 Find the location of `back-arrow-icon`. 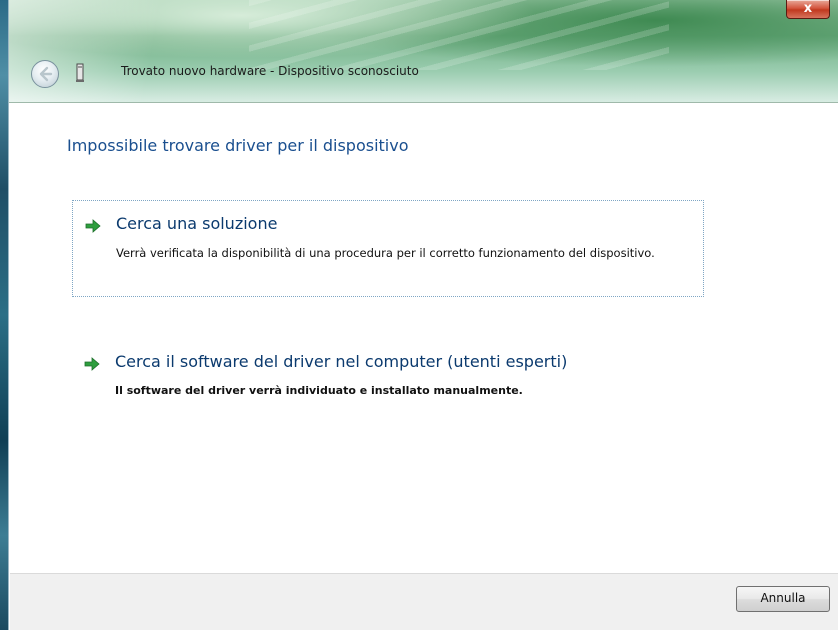

back-arrow-icon is located at coordinates (46, 74).